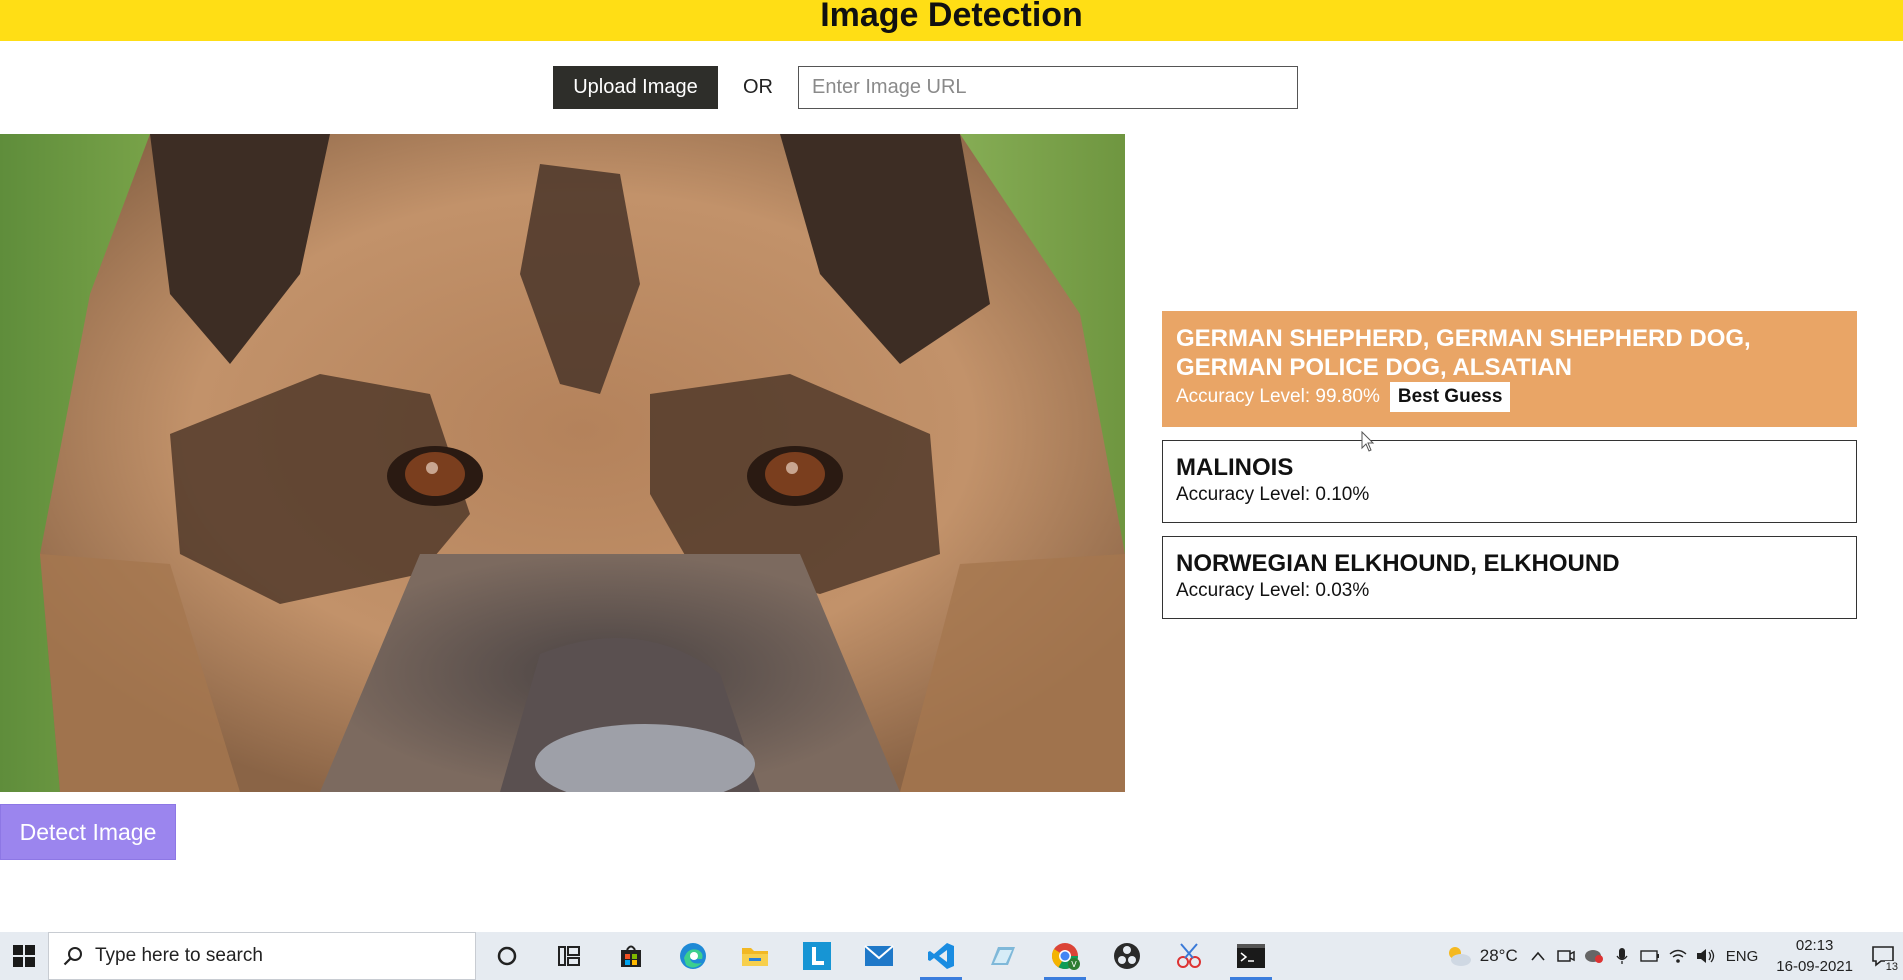 This screenshot has width=1903, height=980. What do you see at coordinates (1499, 956) in the screenshot?
I see `weather-temperature: 28°C` at bounding box center [1499, 956].